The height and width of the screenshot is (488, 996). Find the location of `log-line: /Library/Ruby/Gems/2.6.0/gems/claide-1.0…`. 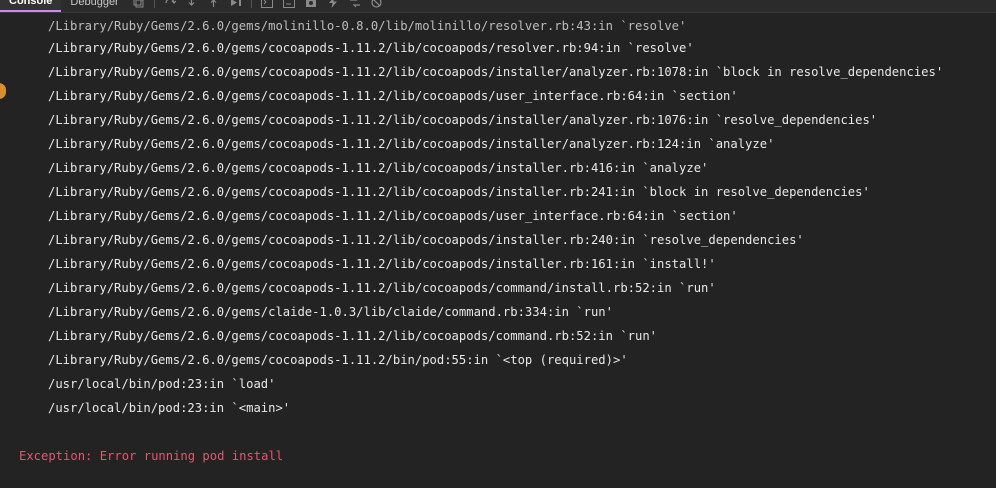

log-line: /Library/Ruby/Gems/2.6.0/gems/claide-1.0… is located at coordinates (330, 312).